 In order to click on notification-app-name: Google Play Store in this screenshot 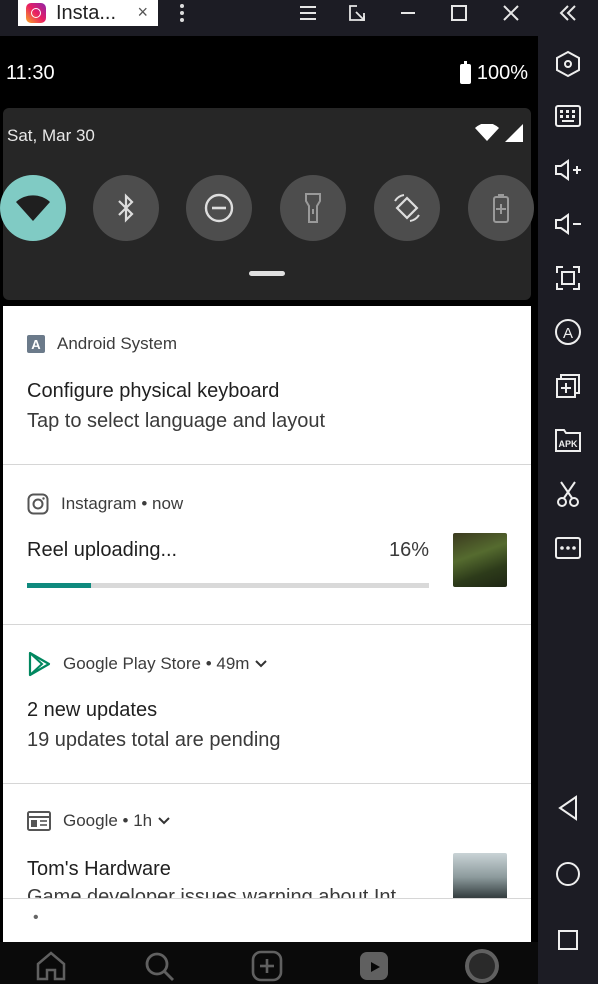, I will do `click(132, 663)`.